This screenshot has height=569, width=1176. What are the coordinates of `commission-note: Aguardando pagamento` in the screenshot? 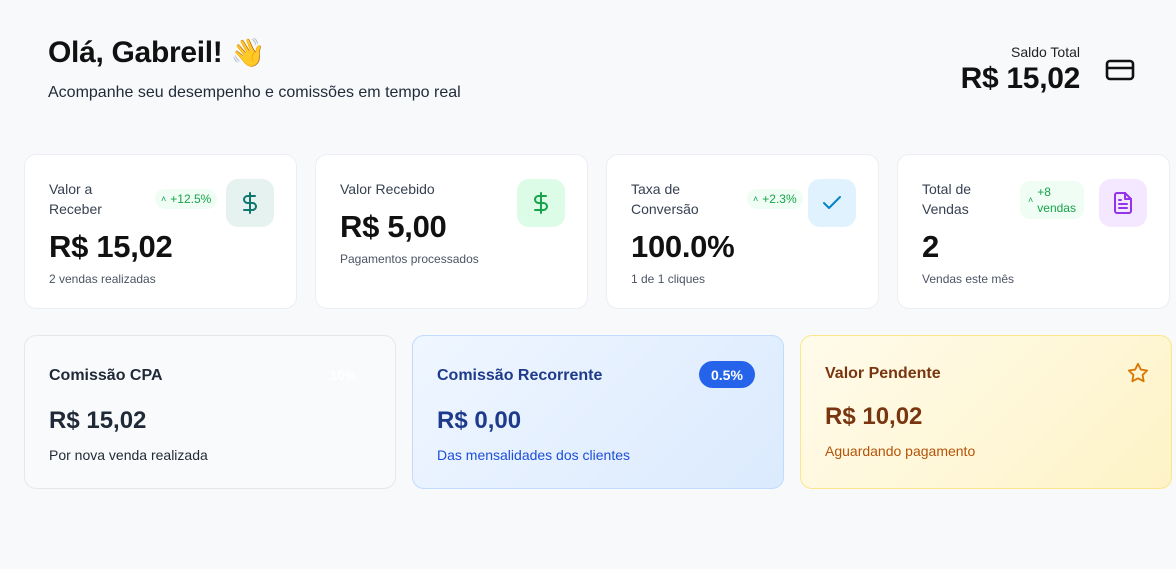 It's located at (900, 451).